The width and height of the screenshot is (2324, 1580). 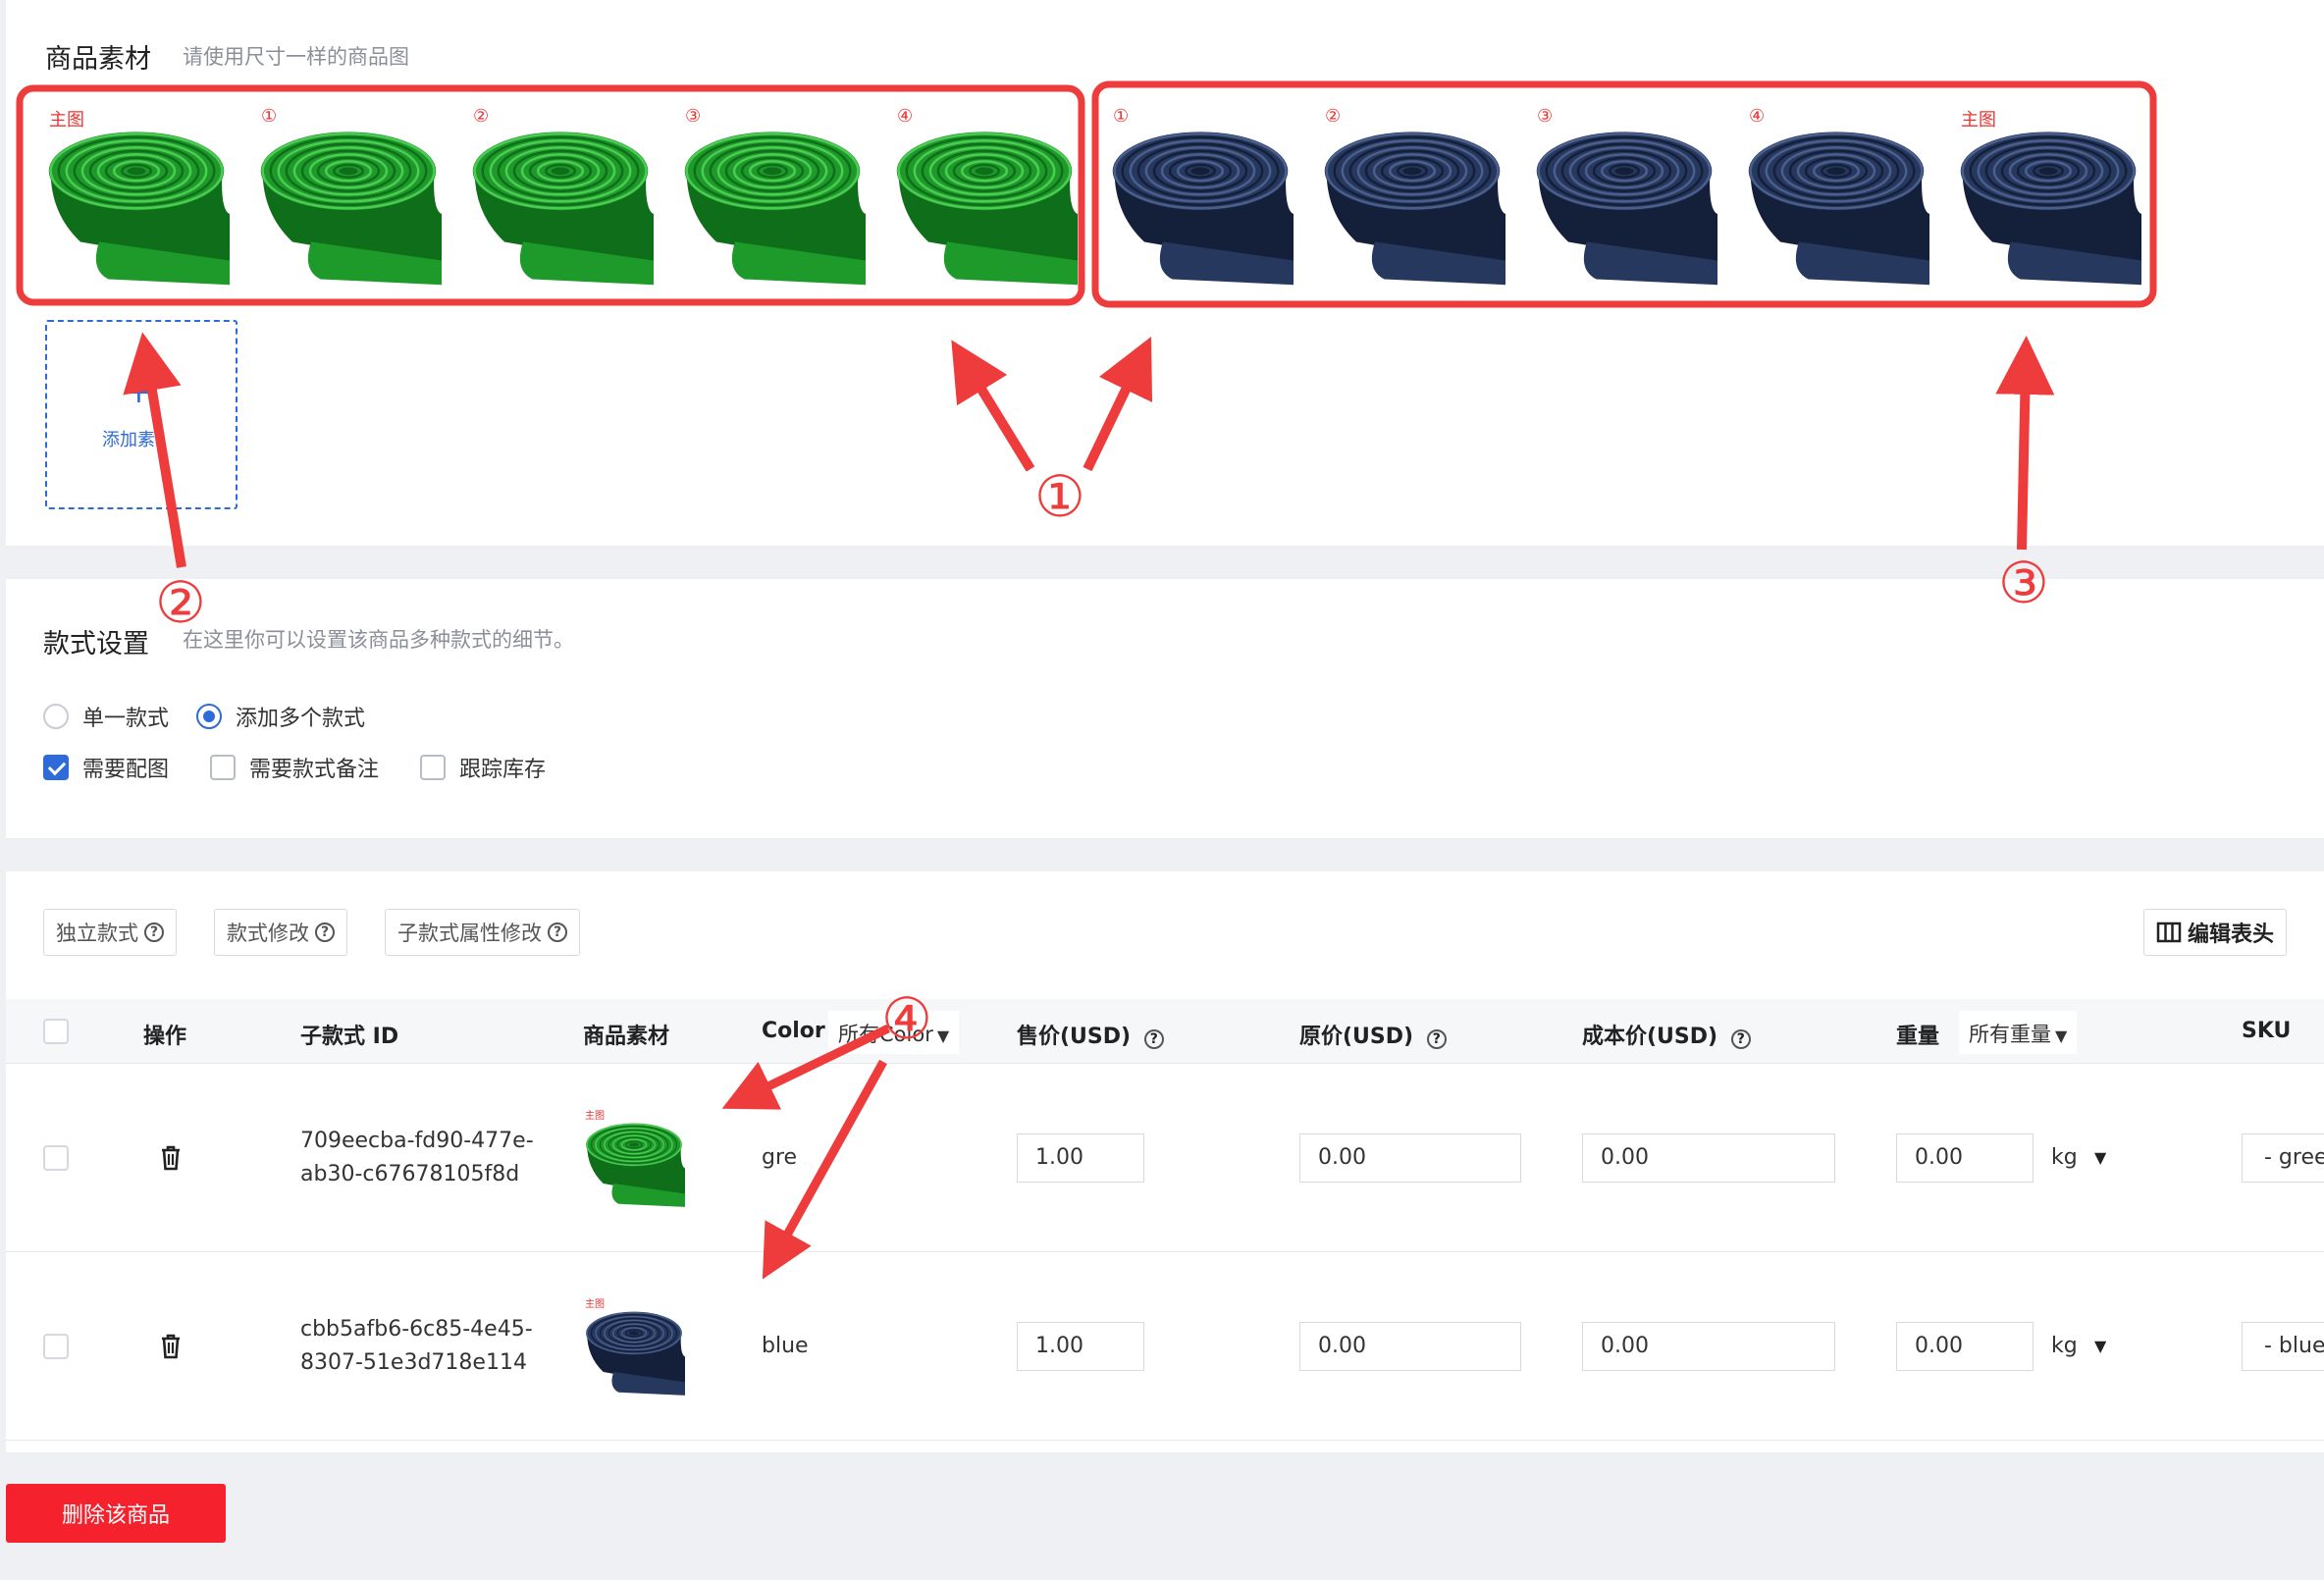 I want to click on checkbox-checked, so click(x=56, y=768).